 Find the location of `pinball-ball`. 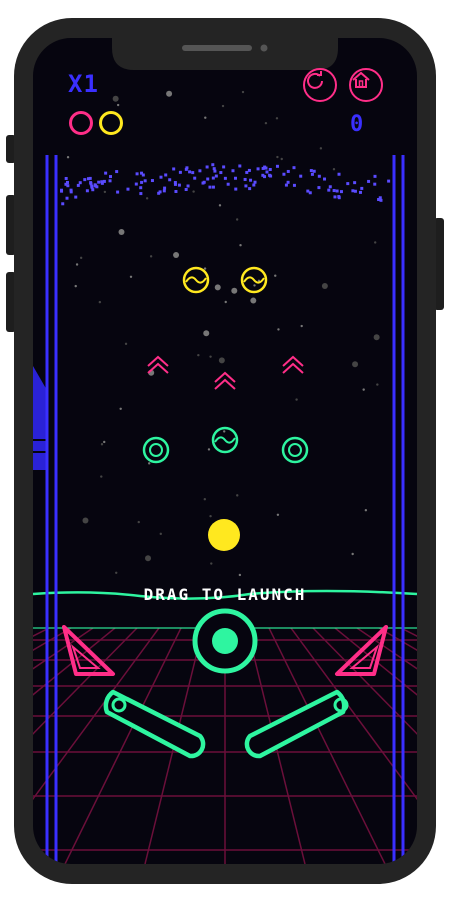

pinball-ball is located at coordinates (224, 535).